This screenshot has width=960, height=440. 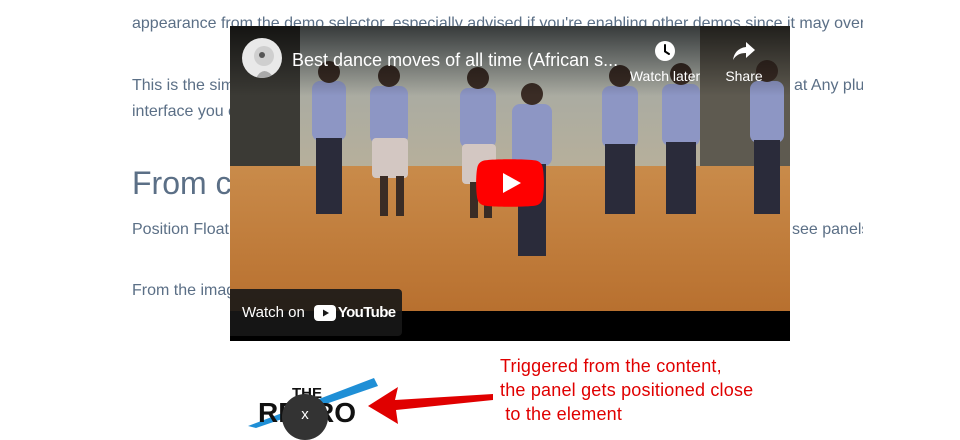 I want to click on paragraph-simple-left: This is the sim, so click(x=181, y=85).